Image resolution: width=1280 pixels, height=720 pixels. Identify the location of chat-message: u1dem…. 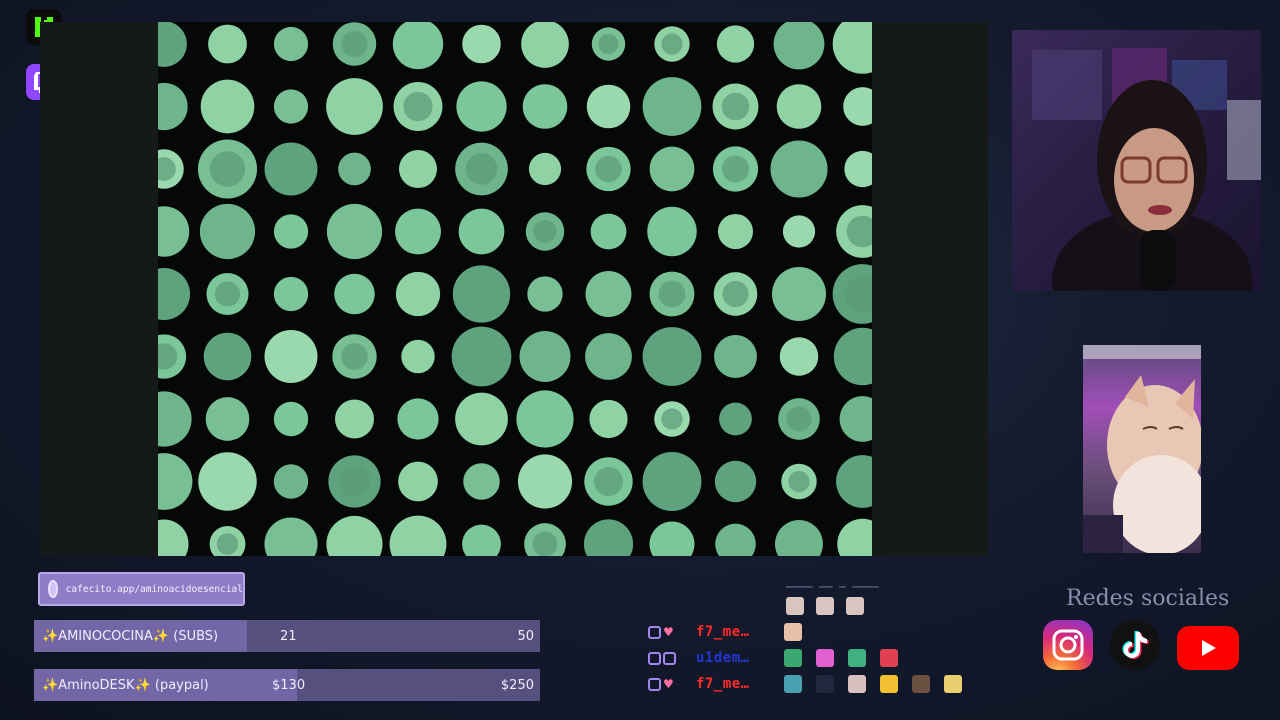
(780, 658).